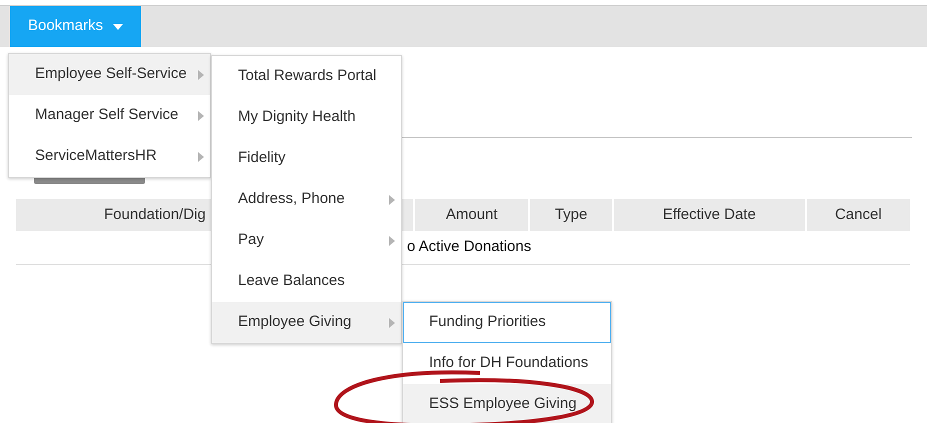  Describe the element at coordinates (306, 281) in the screenshot. I see `menu-item: Leave Balances` at that location.